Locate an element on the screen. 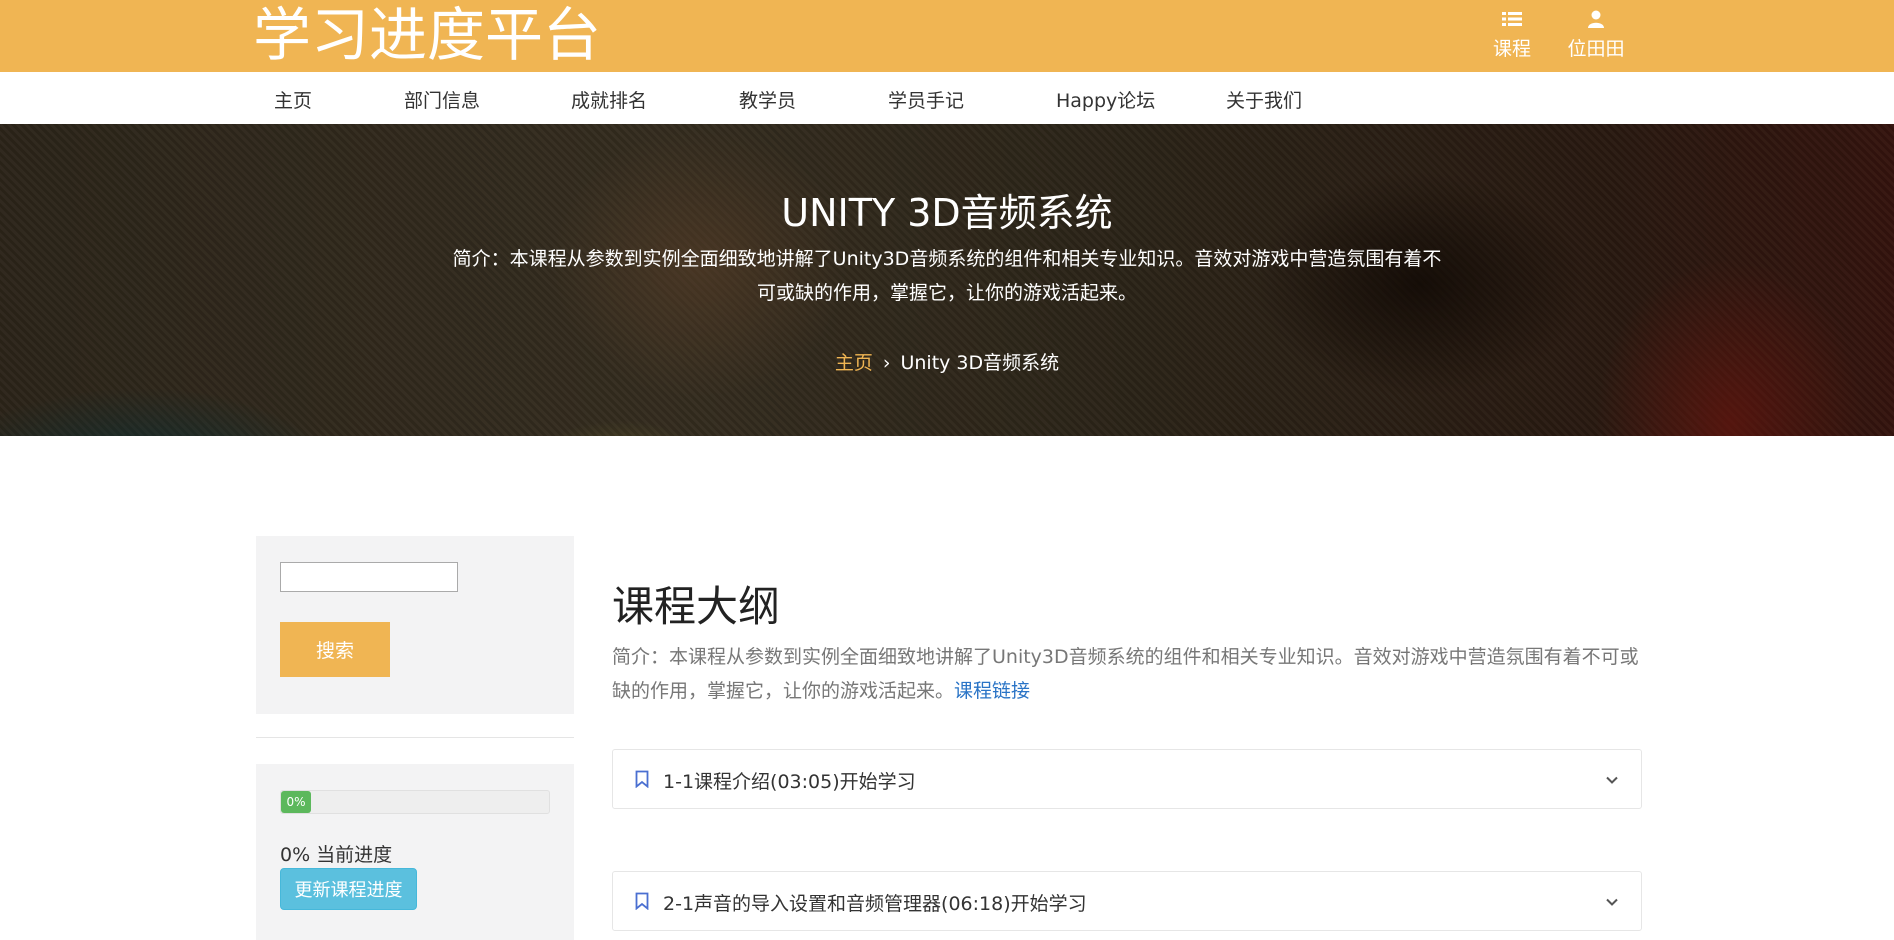 Image resolution: width=1894 pixels, height=940 pixels. breadcrumb: 主页 › Unity 3D音频系统 is located at coordinates (947, 361).